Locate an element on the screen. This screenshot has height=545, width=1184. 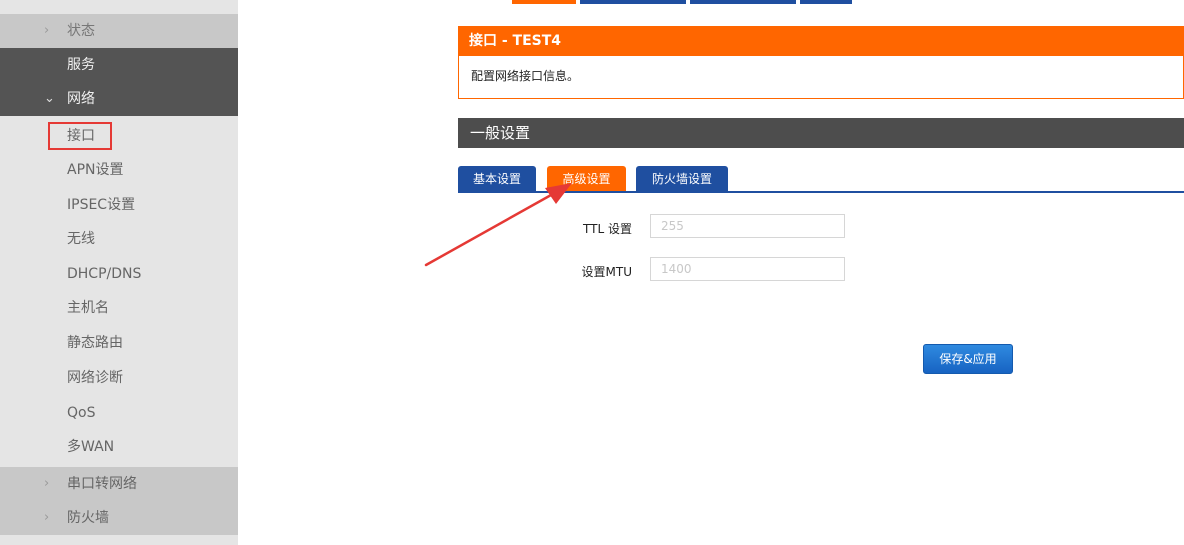
mtu-label: 设置MTU is located at coordinates (606, 272).